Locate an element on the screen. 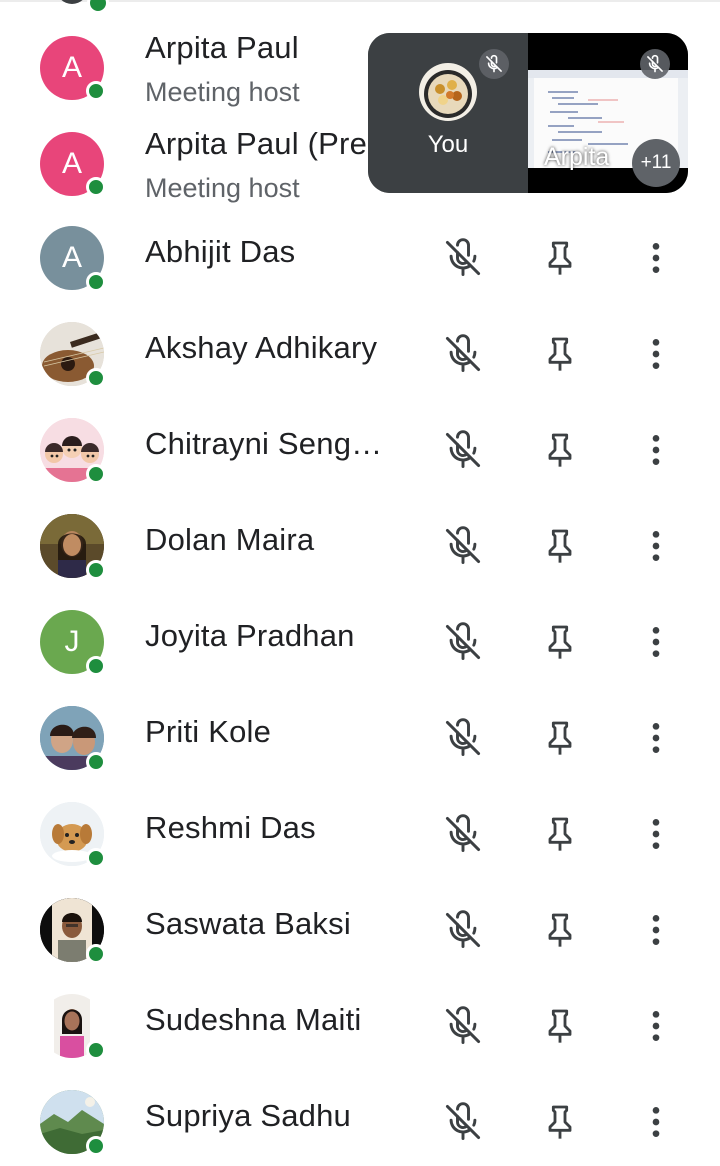 This screenshot has height=1166, width=720. participant-name: Dolan Maira is located at coordinates (230, 539).